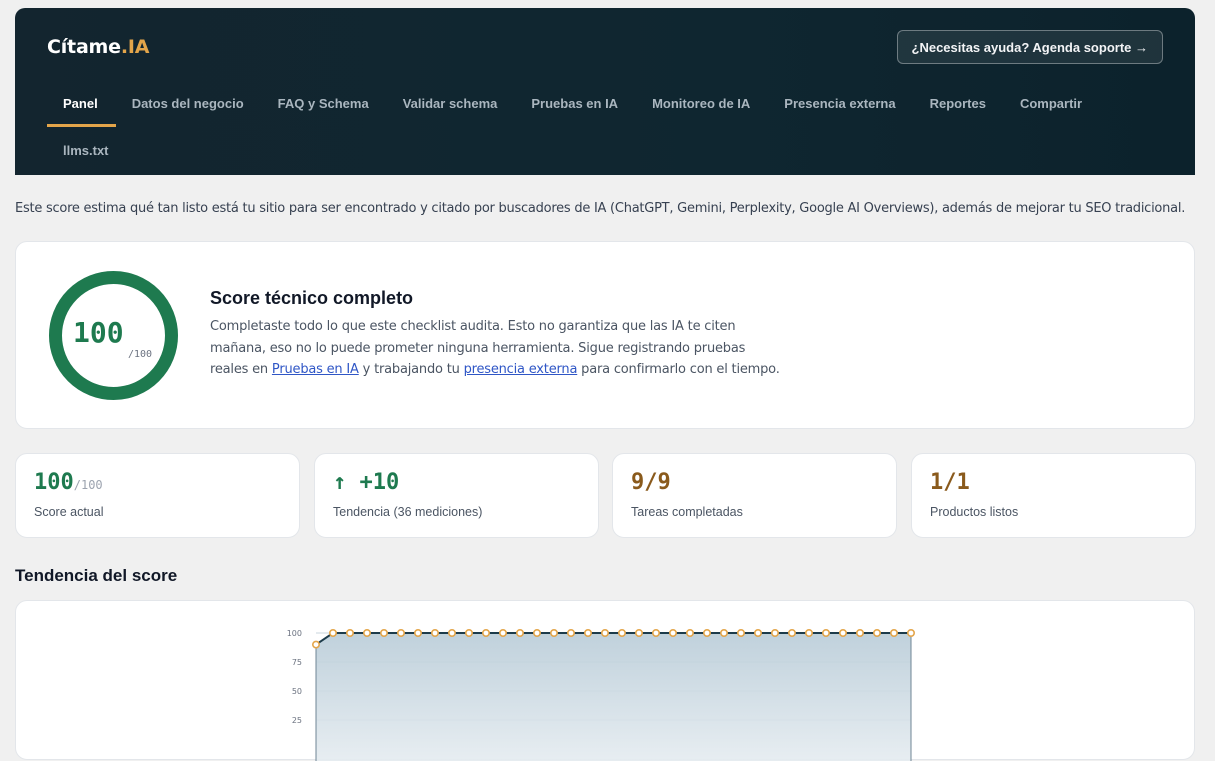 This screenshot has height=761, width=1215. Describe the element at coordinates (324, 105) in the screenshot. I see `tab-faq-schema: FAQ y Schema` at that location.